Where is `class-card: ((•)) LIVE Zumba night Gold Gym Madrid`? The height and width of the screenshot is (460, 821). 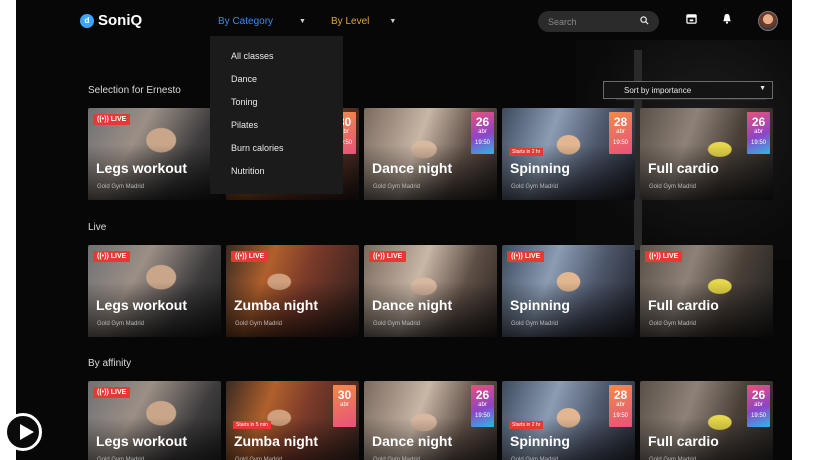
class-card: ((•)) LIVE Zumba night Gold Gym Madrid is located at coordinates (292, 291).